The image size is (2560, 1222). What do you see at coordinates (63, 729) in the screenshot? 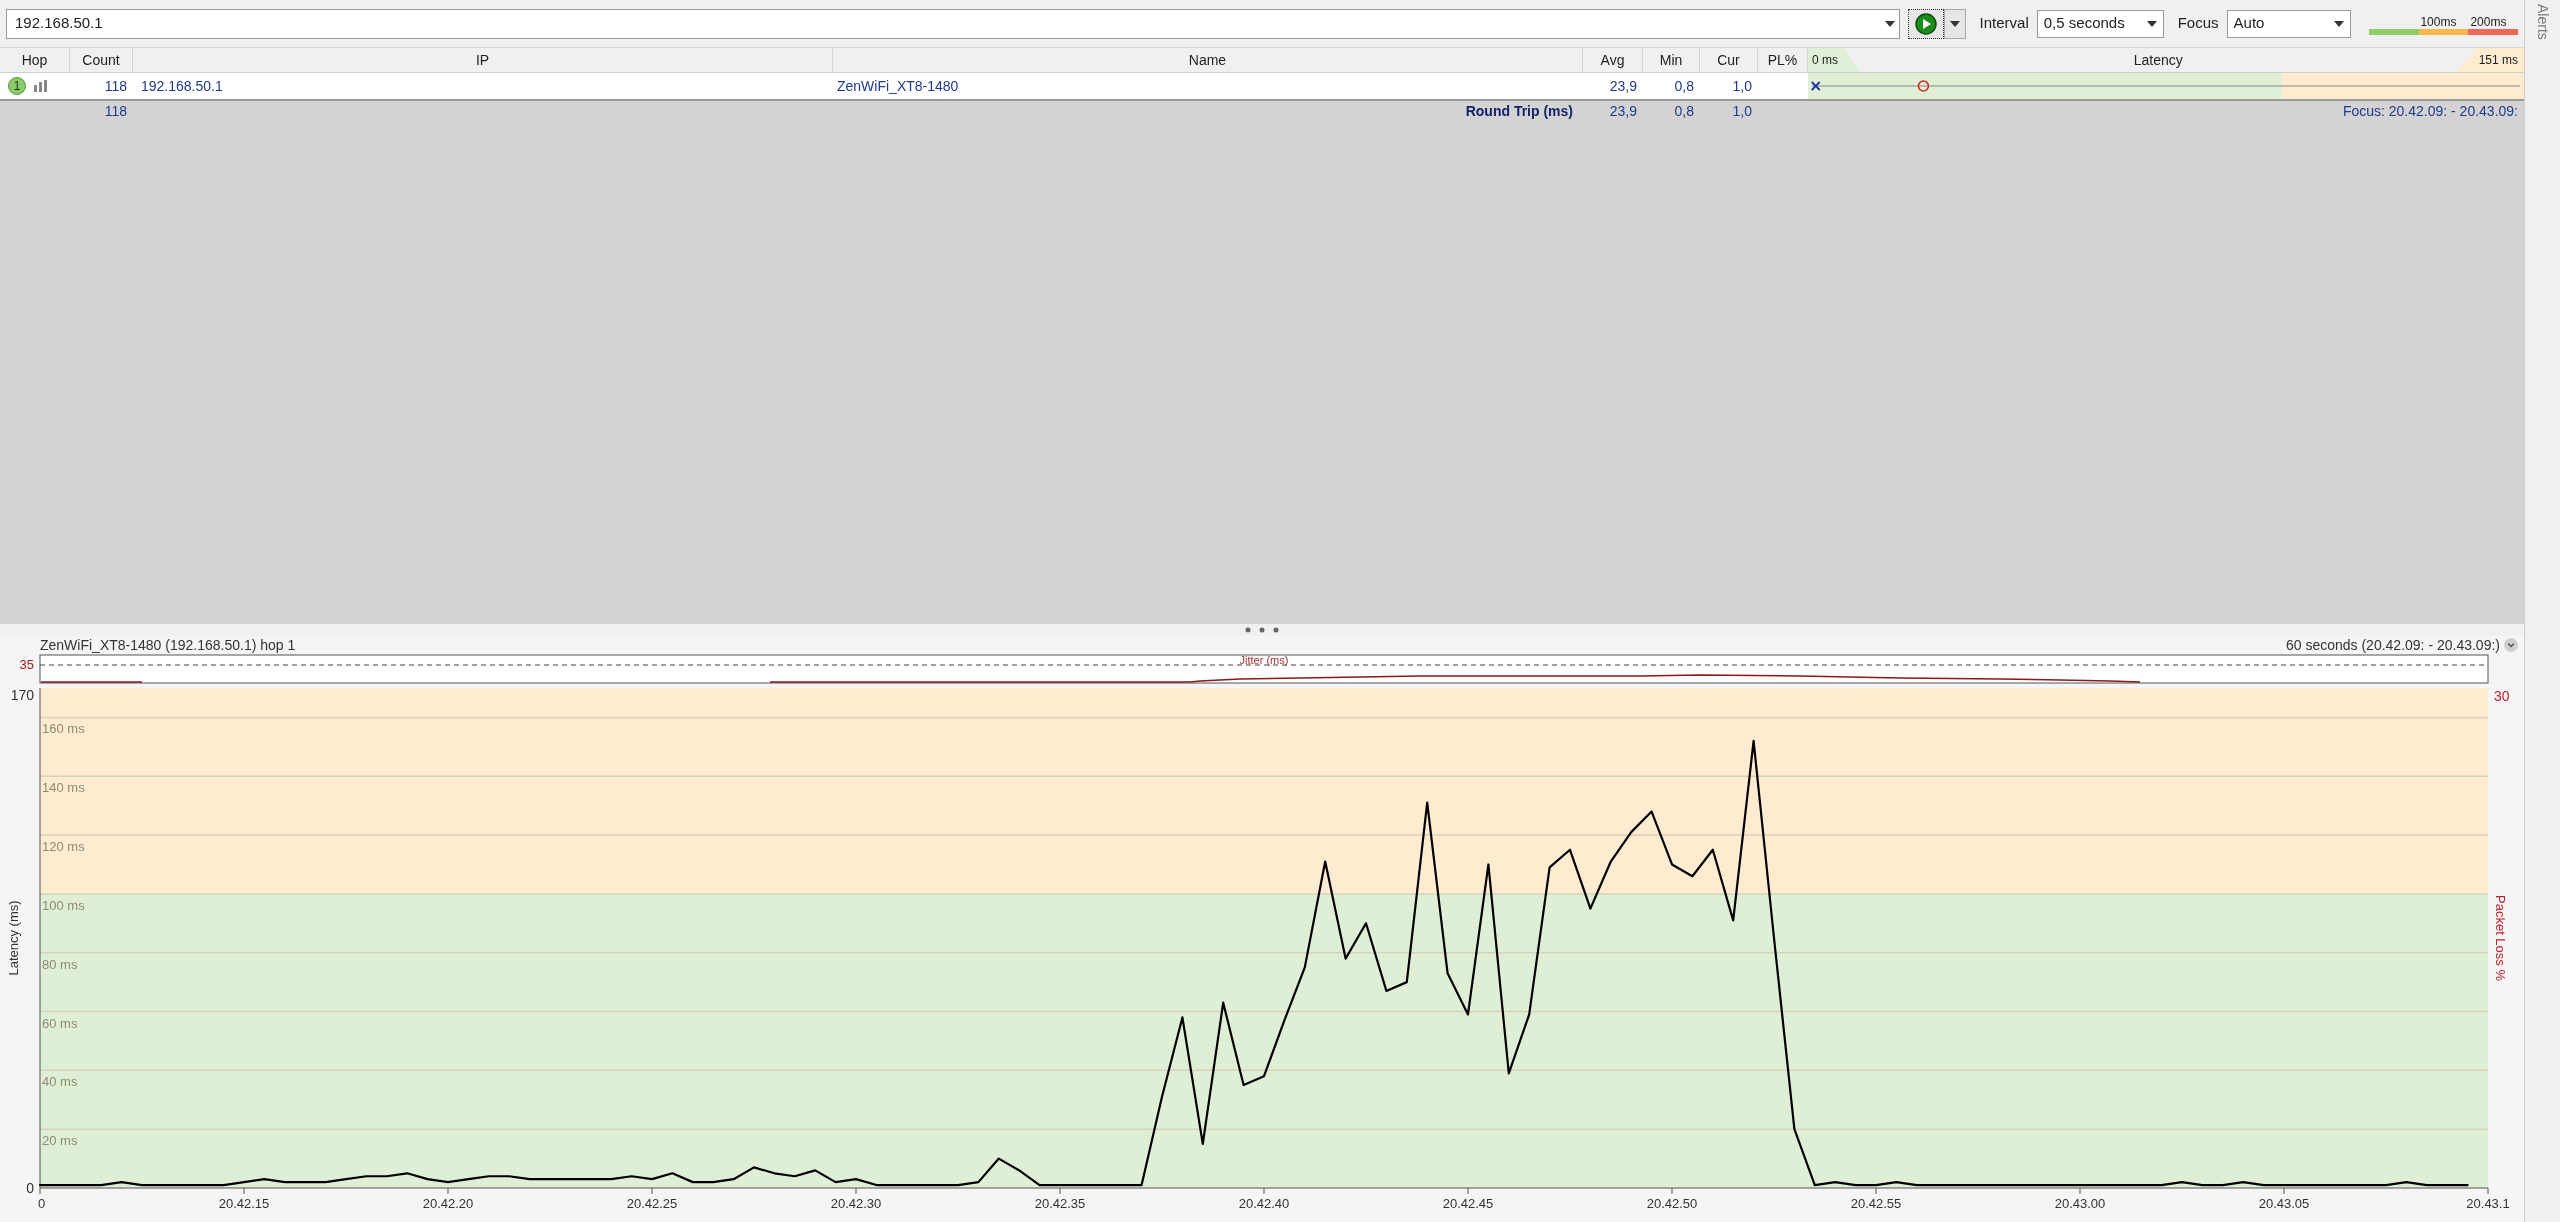
I see `gridline-label: 160 ms` at bounding box center [63, 729].